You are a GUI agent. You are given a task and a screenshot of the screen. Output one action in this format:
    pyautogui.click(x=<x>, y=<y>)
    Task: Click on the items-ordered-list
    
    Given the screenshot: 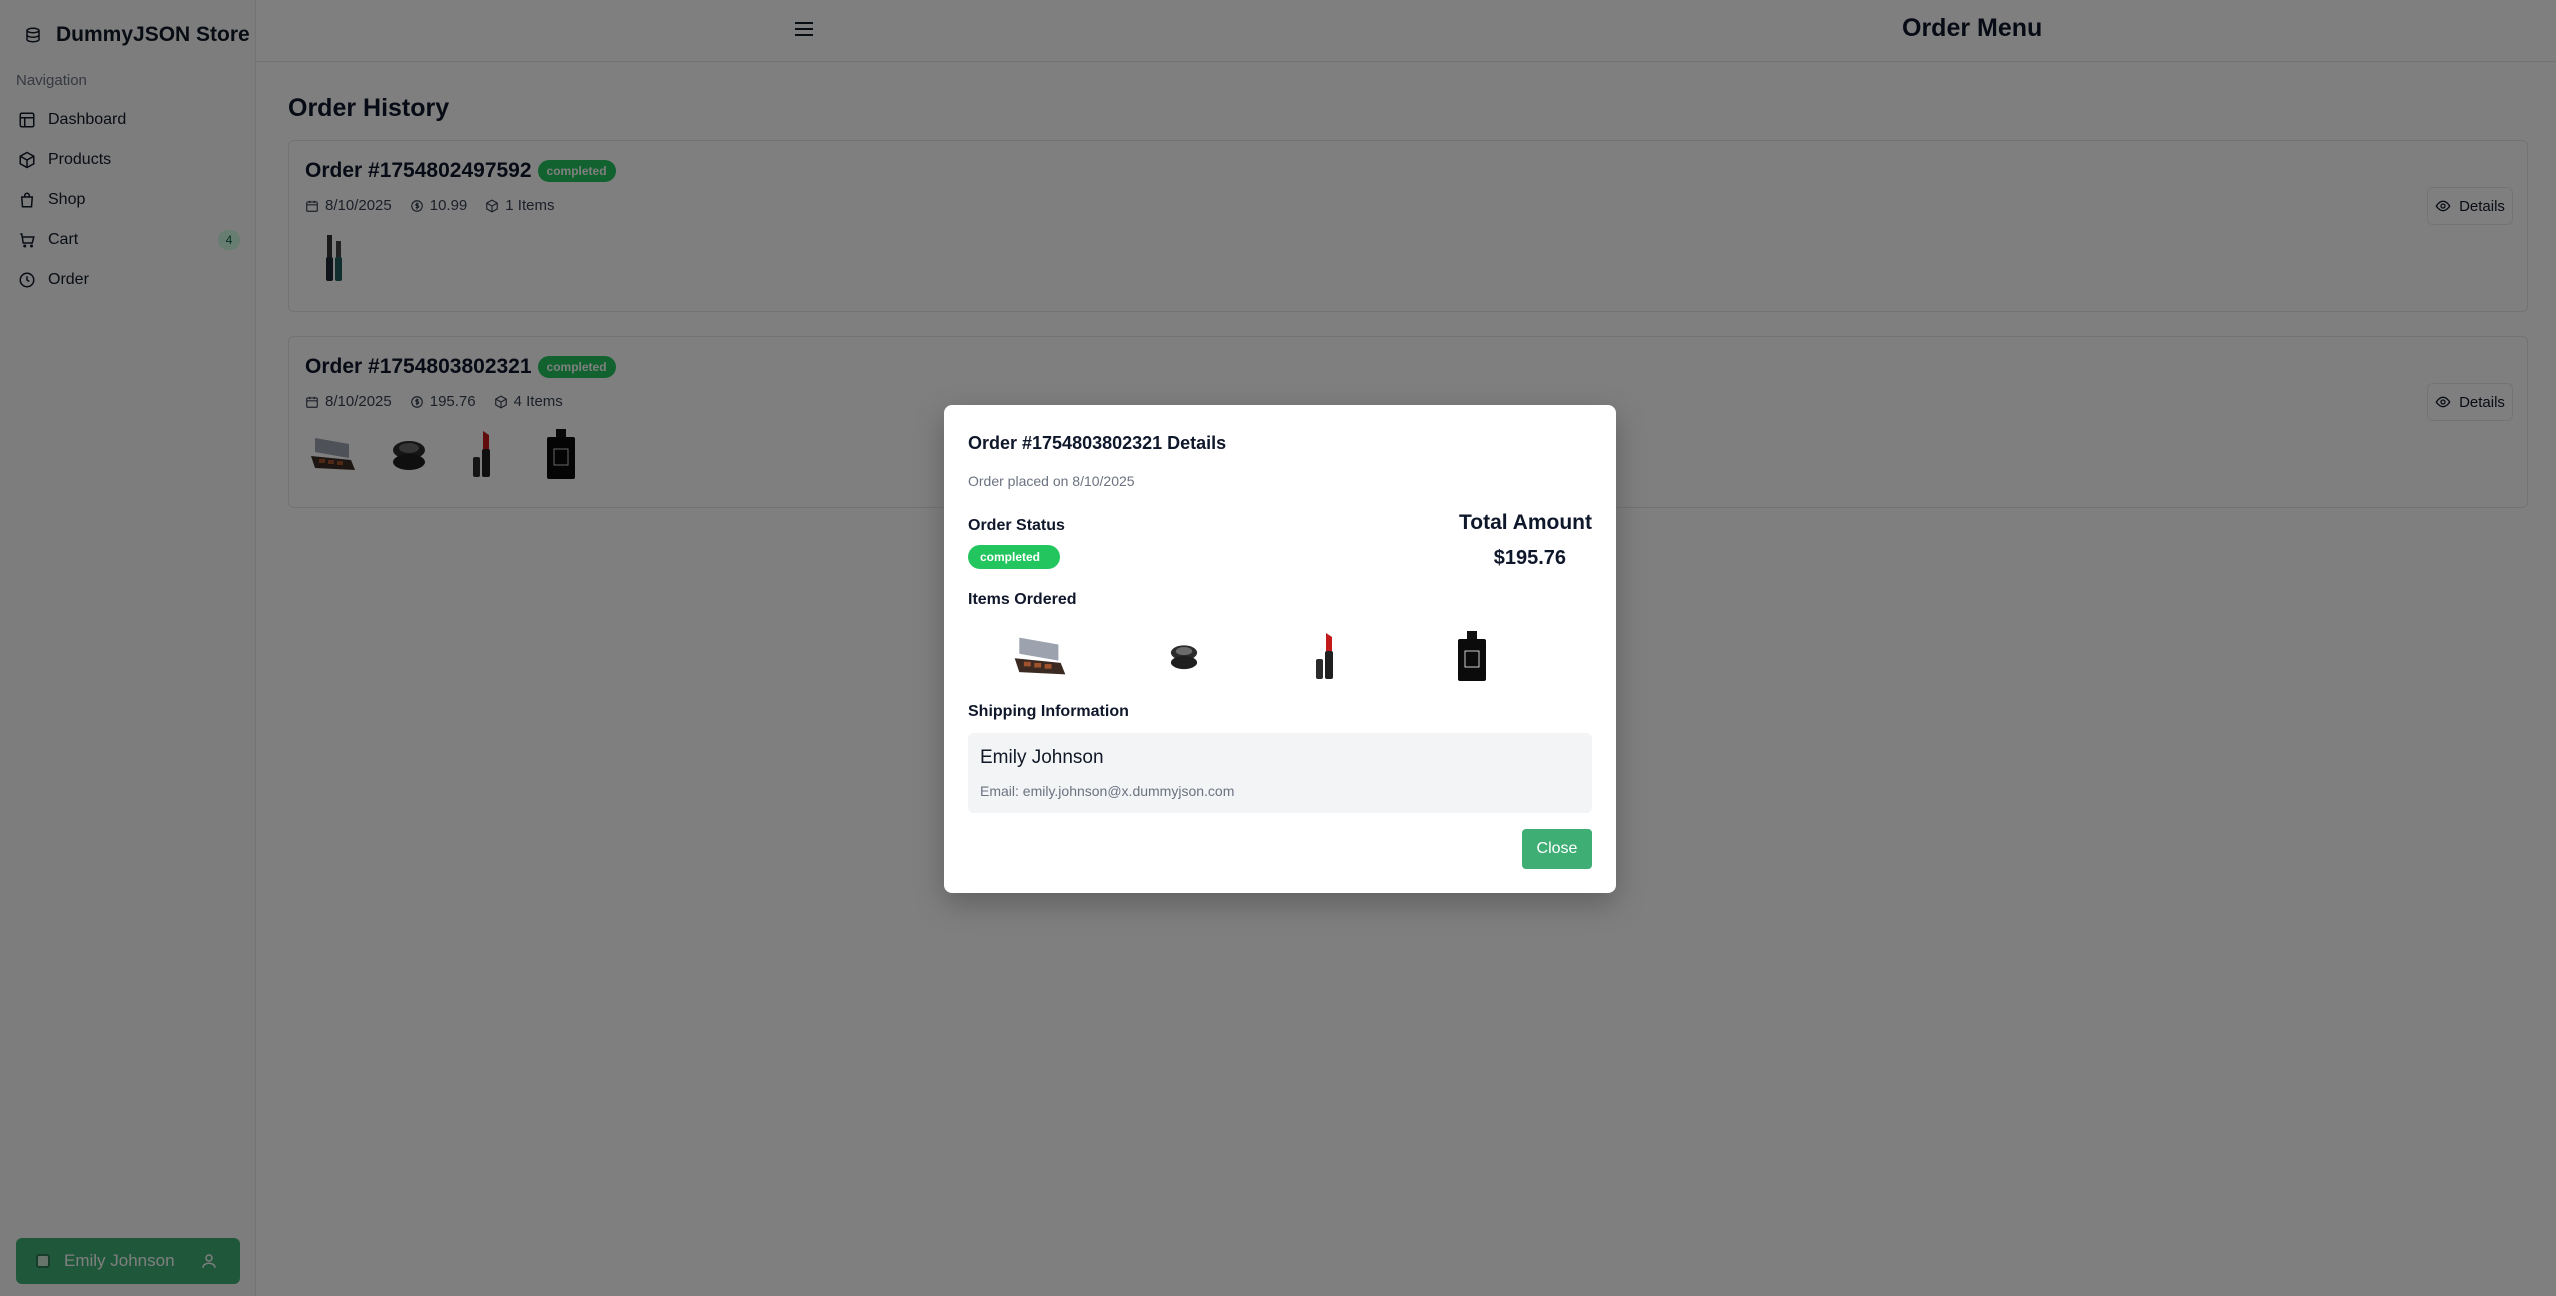 What is the action you would take?
    pyautogui.click(x=1256, y=656)
    